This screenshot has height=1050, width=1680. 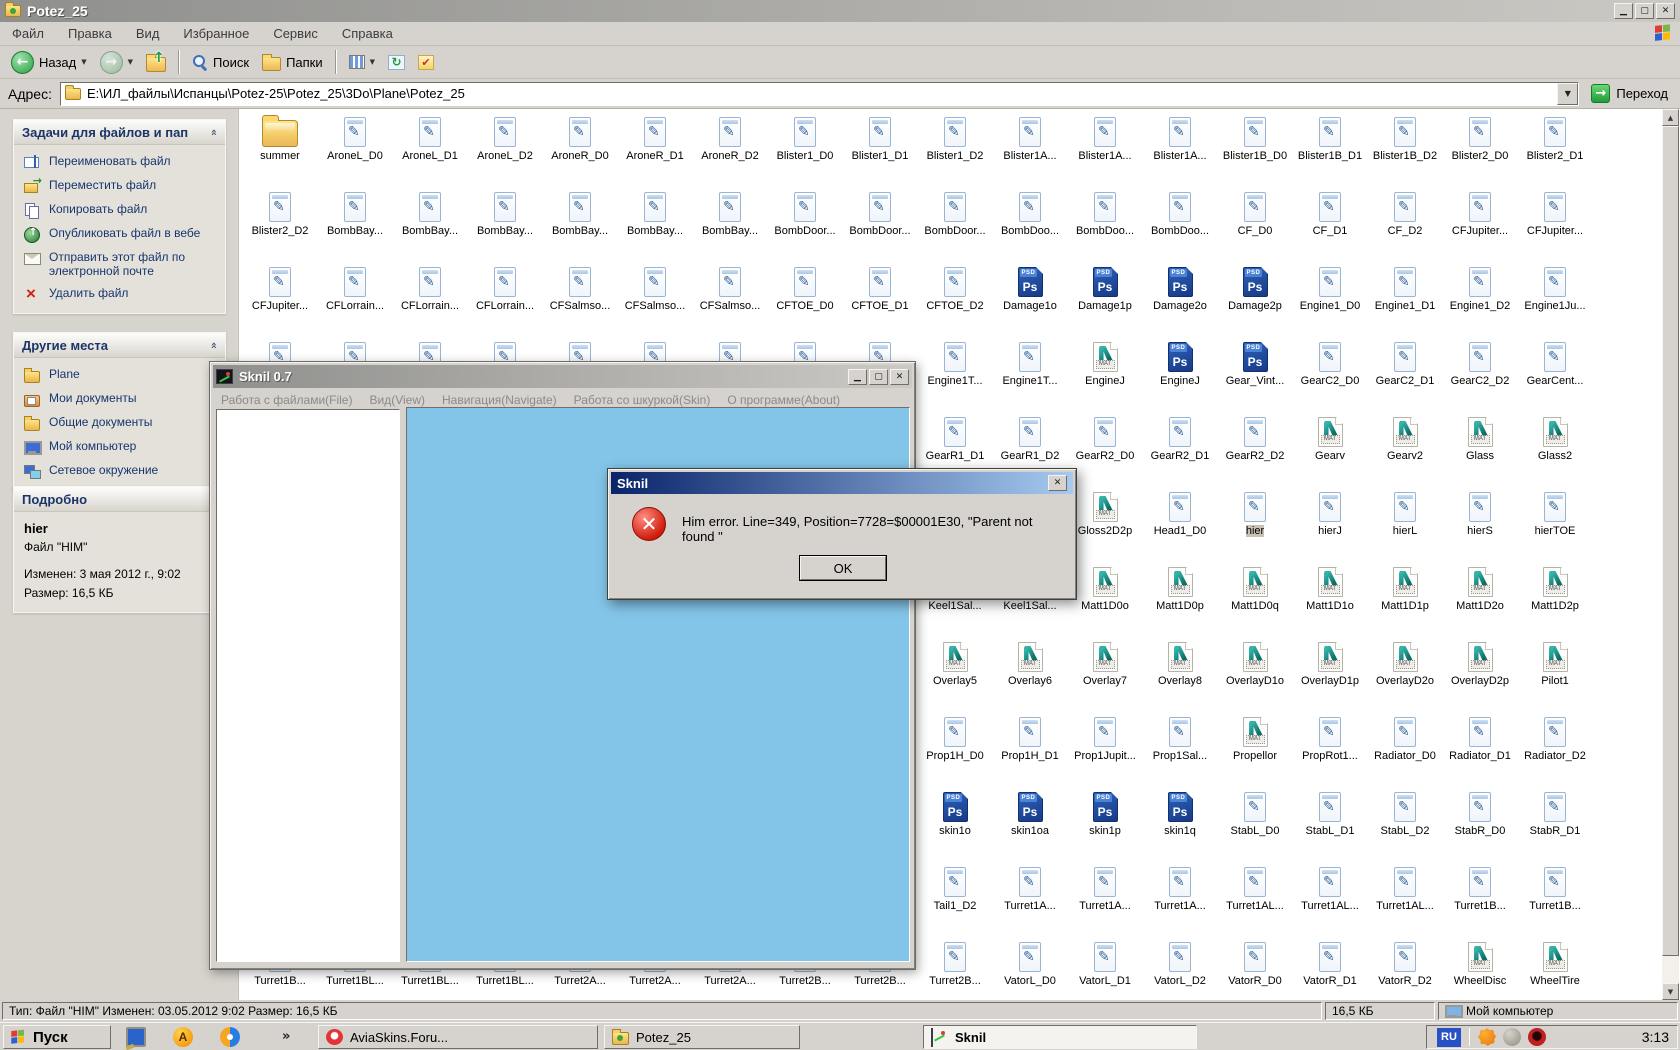 I want to click on file-item: StabR_D1, so click(x=1555, y=811).